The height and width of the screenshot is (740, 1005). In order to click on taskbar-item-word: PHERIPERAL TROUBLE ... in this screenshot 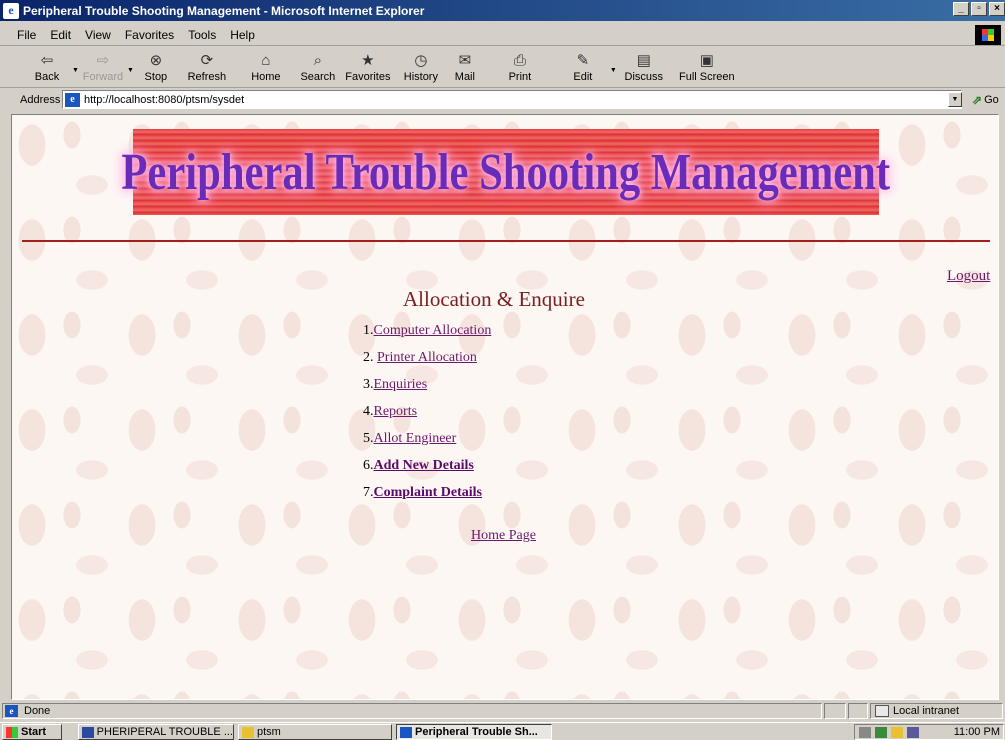, I will do `click(156, 732)`.